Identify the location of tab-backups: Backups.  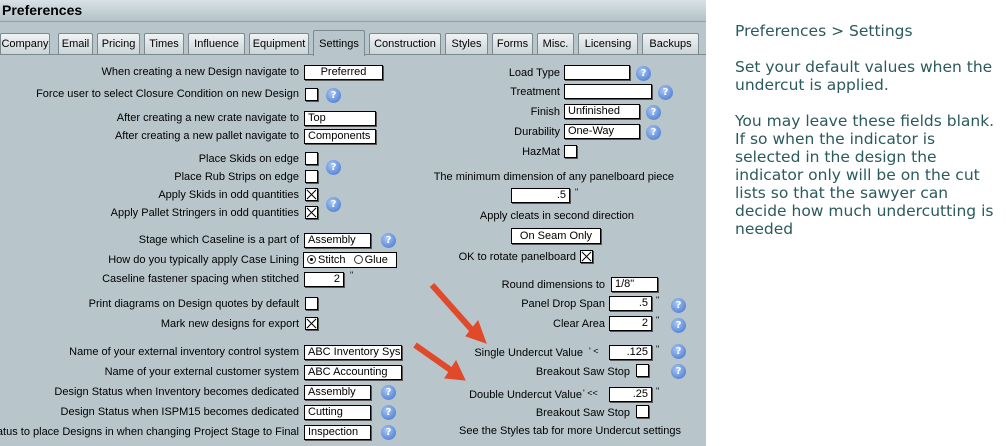
(670, 44).